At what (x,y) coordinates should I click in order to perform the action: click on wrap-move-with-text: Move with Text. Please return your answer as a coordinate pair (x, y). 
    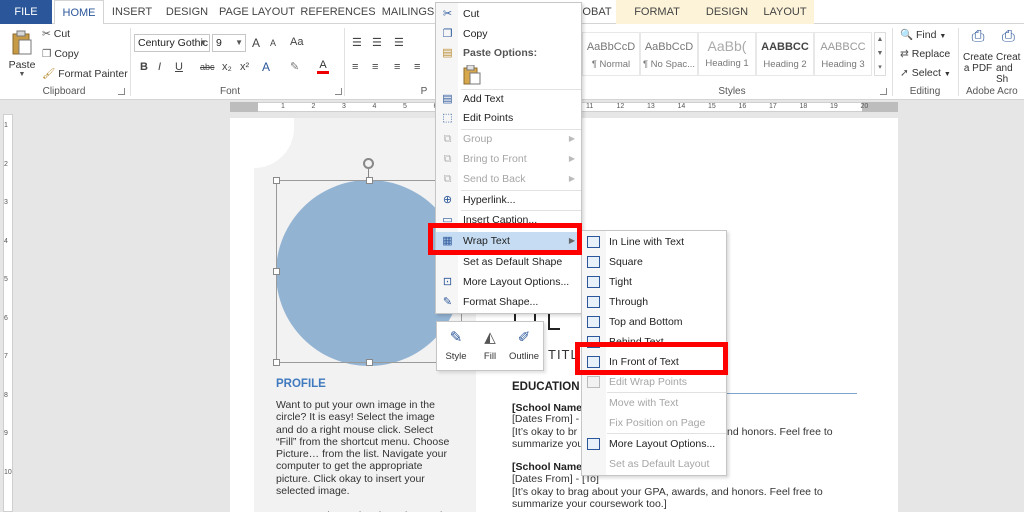
    Looking at the image, I should click on (654, 403).